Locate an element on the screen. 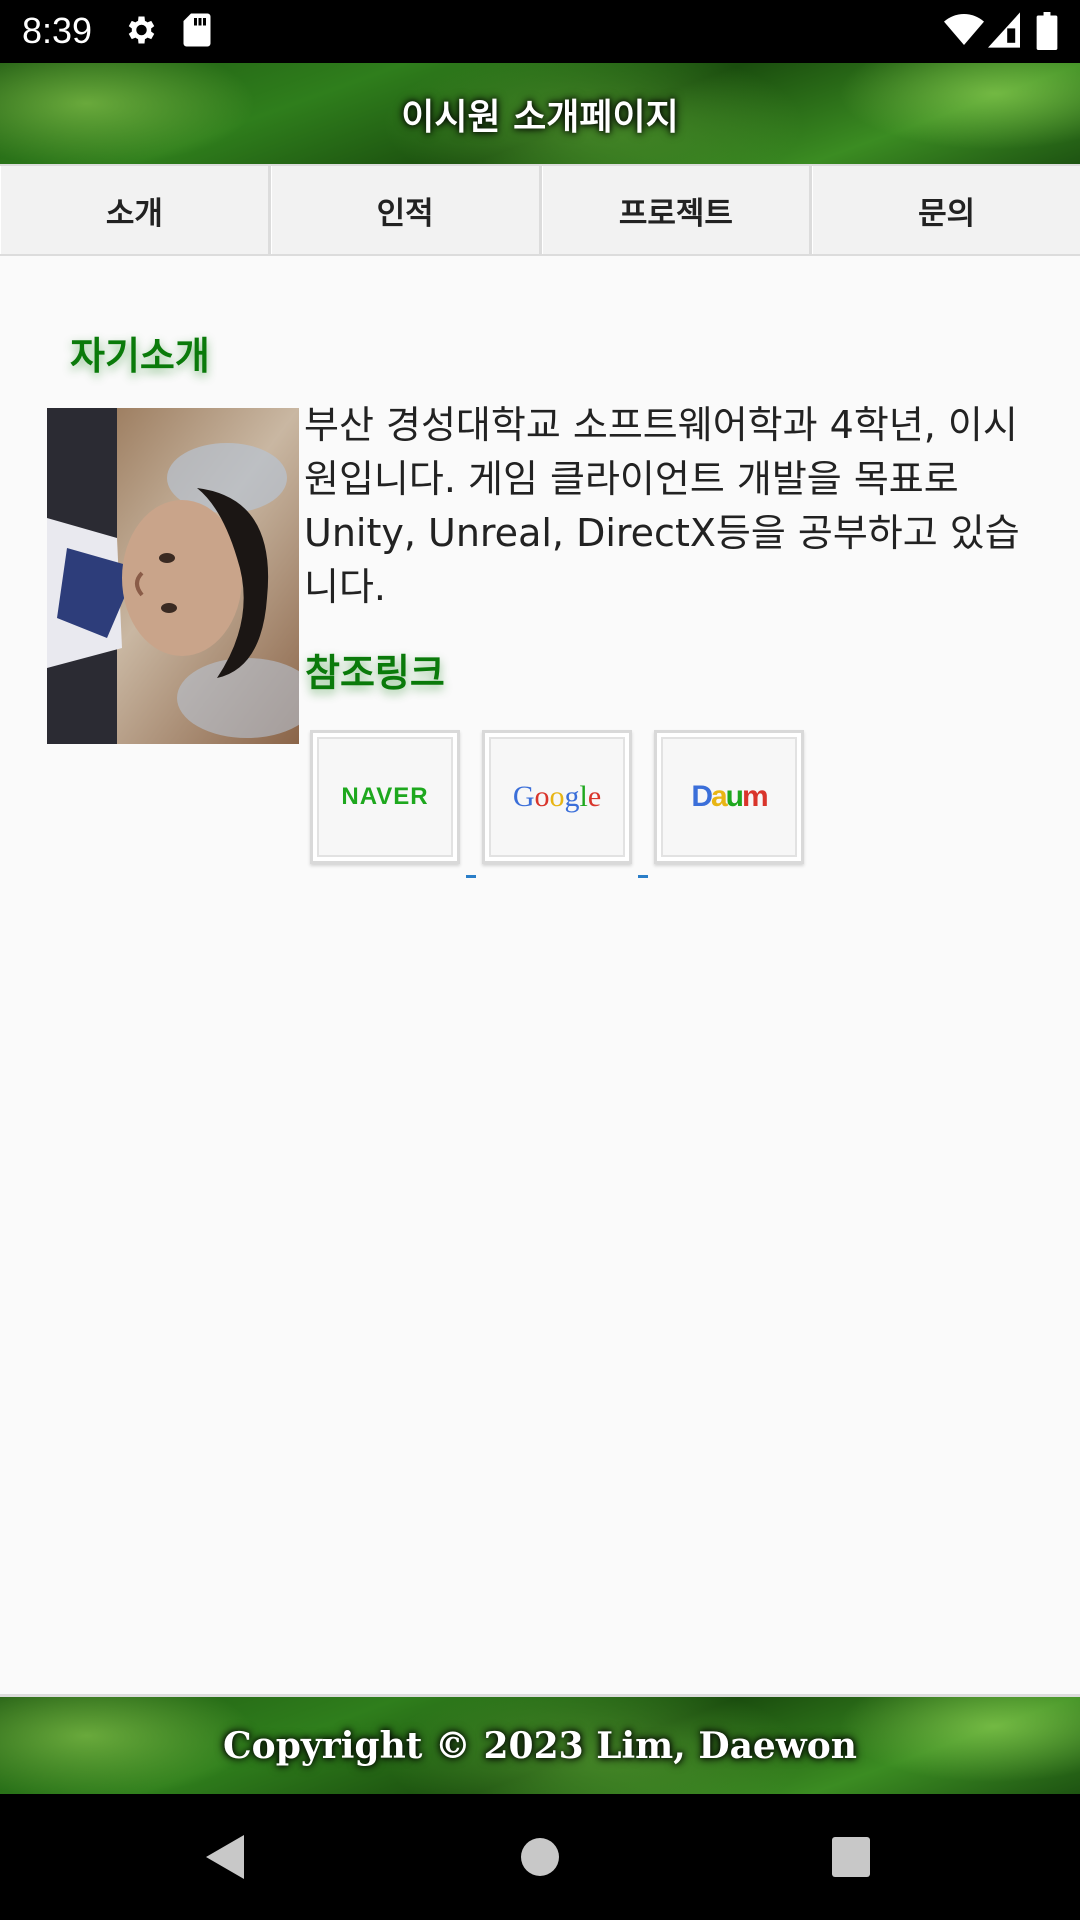 This screenshot has width=1080, height=1920. reference-links: NAVER Google Daum is located at coordinates (557, 804).